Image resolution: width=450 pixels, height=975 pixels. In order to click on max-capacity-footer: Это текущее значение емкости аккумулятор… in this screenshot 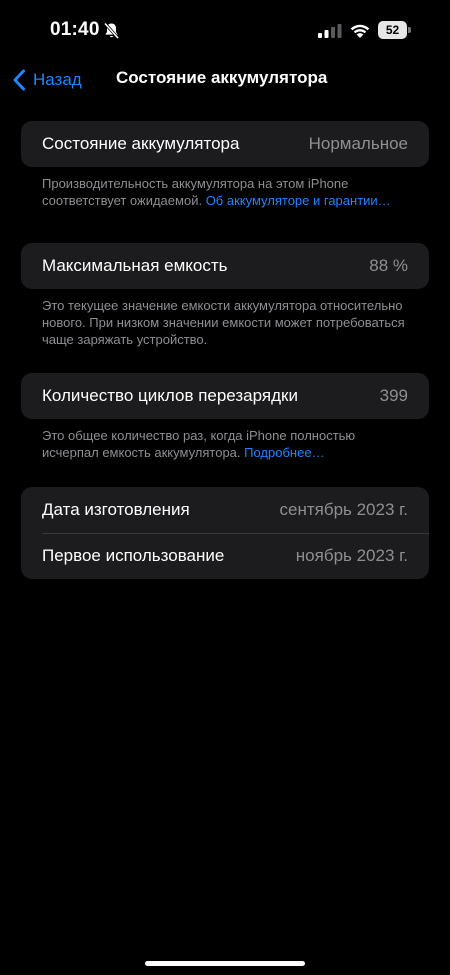, I will do `click(225, 331)`.